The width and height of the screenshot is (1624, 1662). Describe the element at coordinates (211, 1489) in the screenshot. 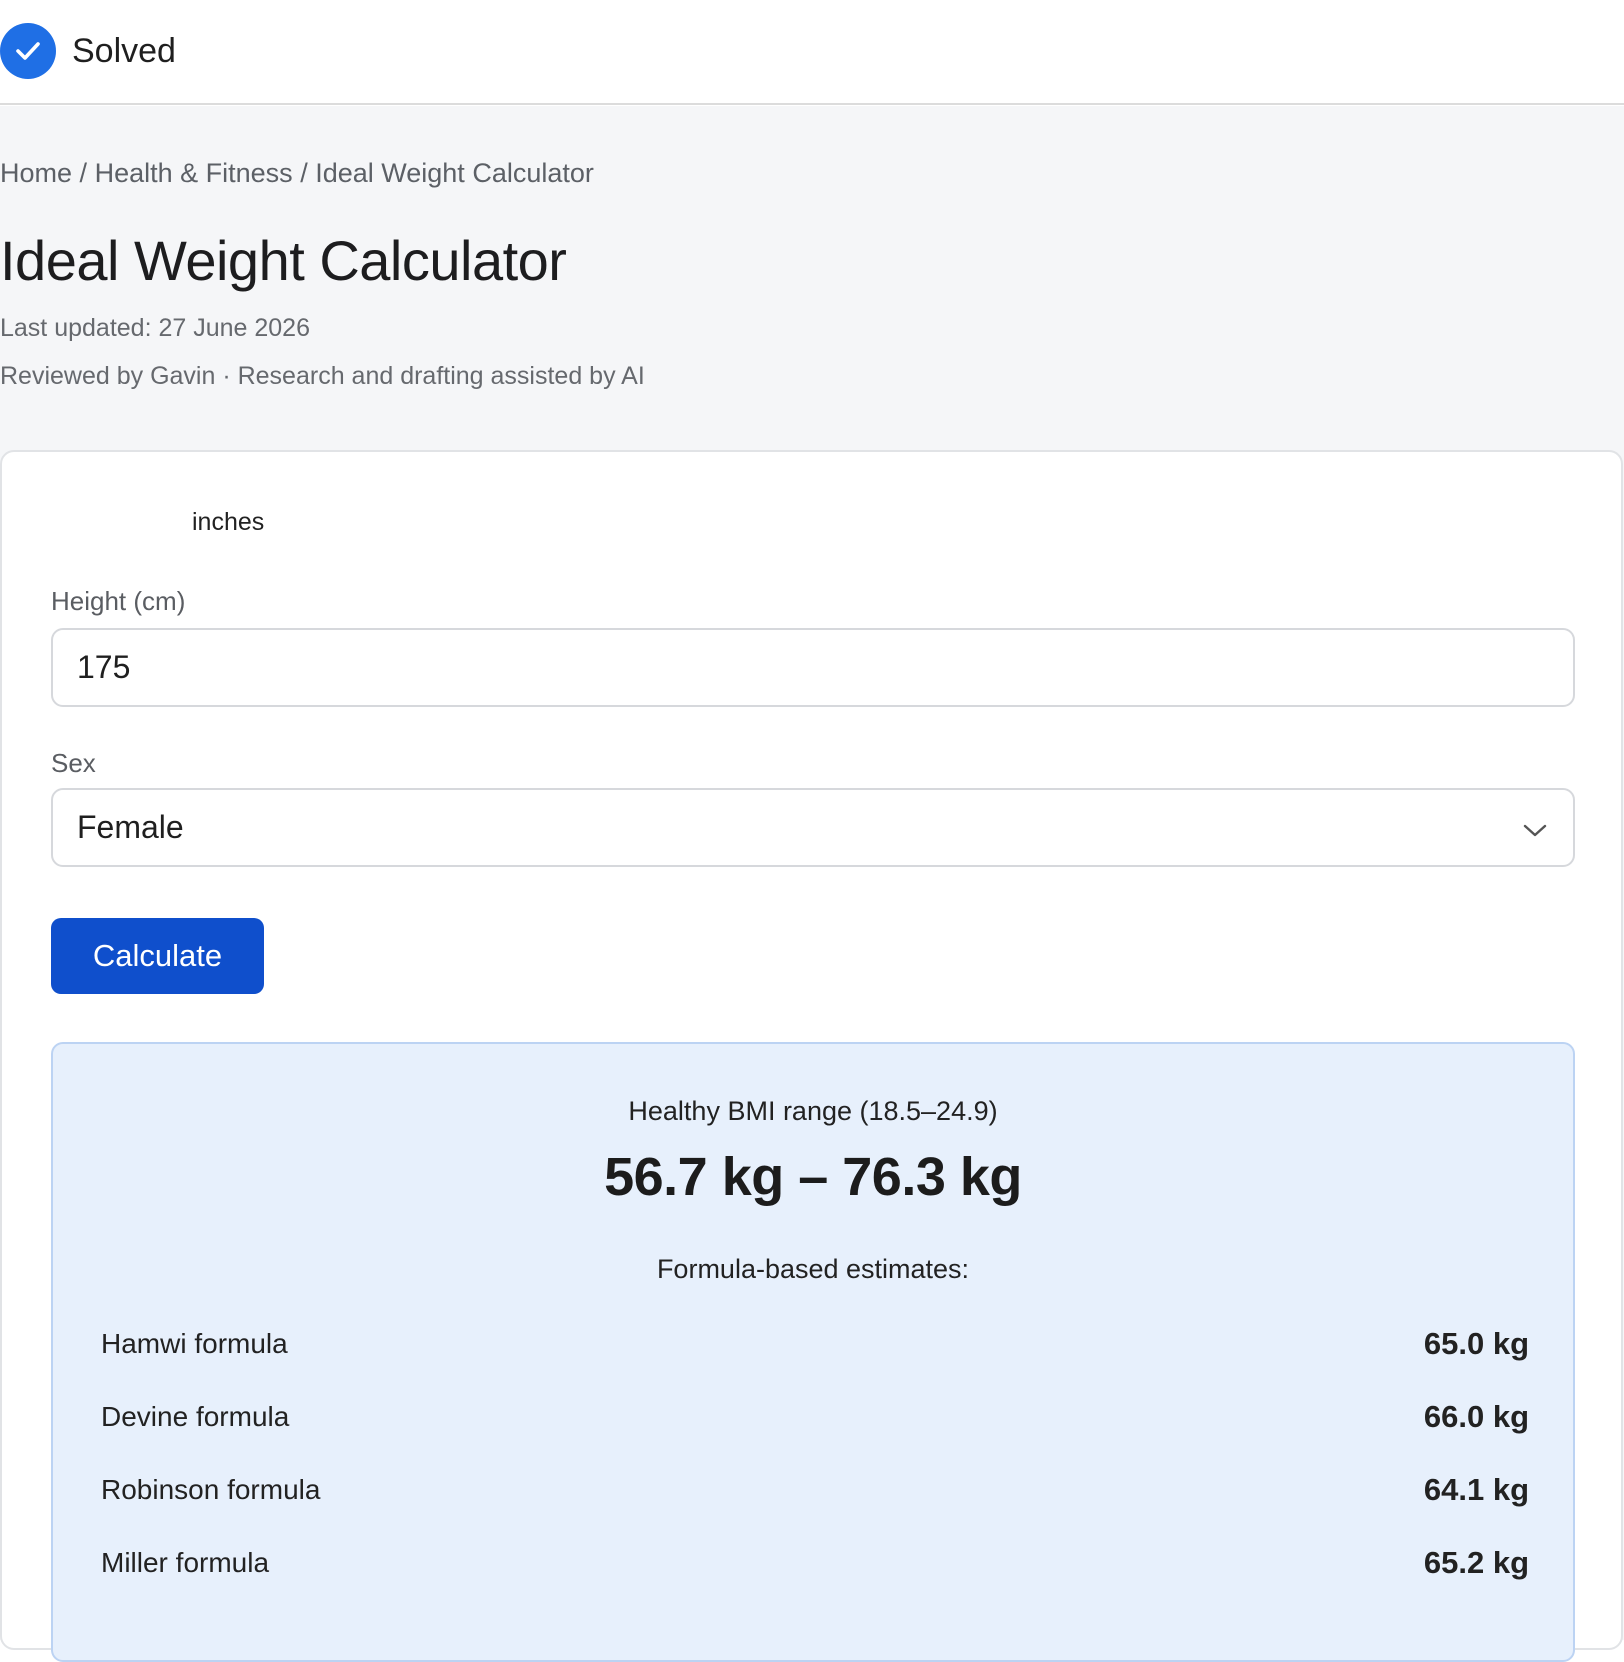

I see `formula-name: Robinson formula` at that location.